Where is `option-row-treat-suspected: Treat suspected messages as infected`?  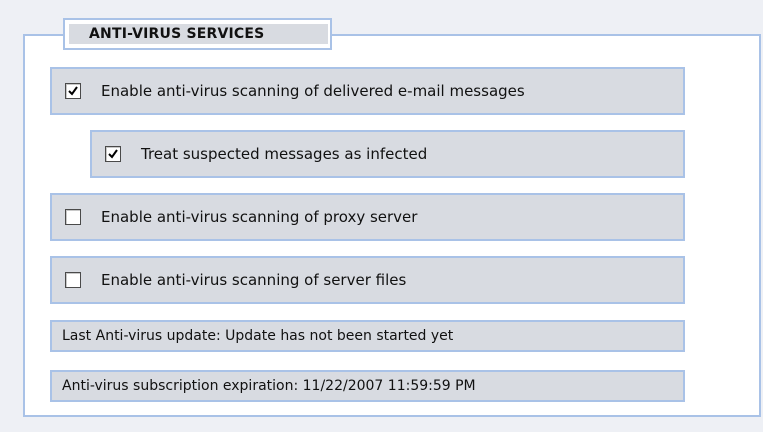
option-row-treat-suspected: Treat suspected messages as infected is located at coordinates (387, 154).